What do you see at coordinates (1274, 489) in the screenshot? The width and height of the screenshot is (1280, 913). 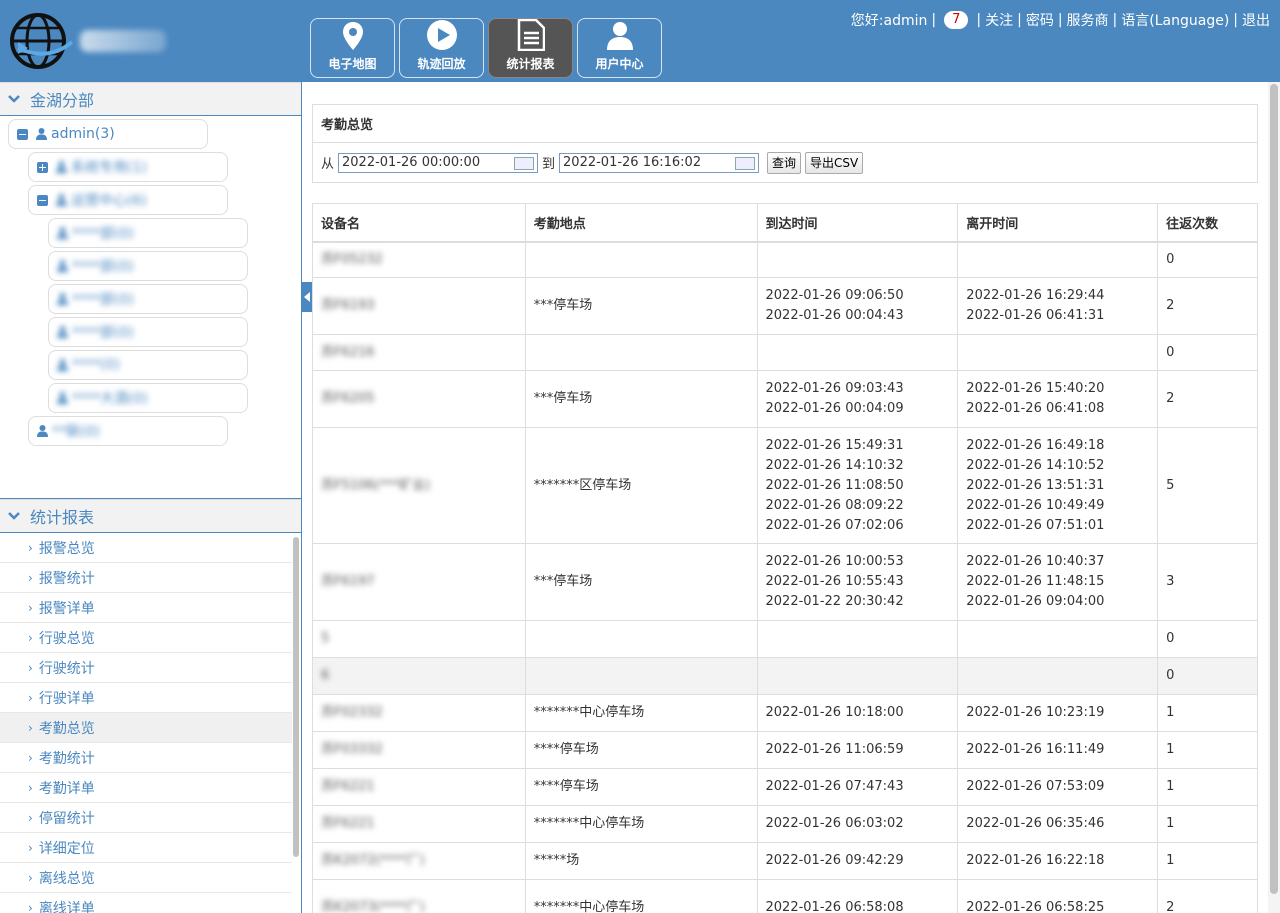 I see `scrollbar-thumb` at bounding box center [1274, 489].